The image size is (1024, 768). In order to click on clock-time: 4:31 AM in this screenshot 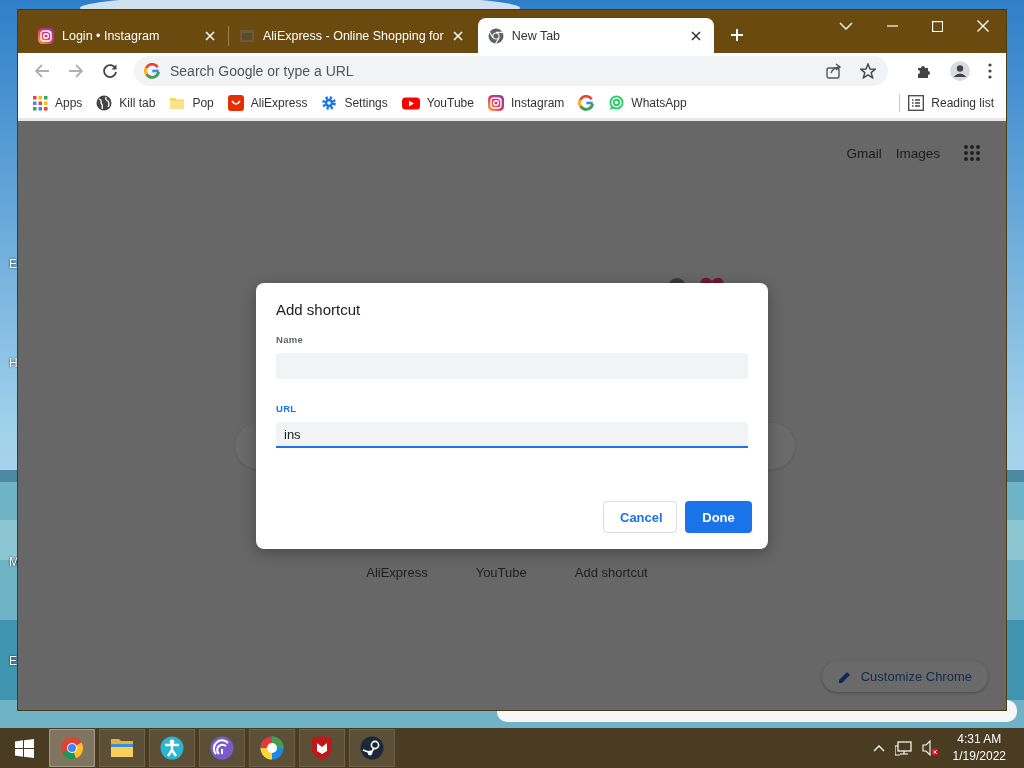, I will do `click(979, 739)`.